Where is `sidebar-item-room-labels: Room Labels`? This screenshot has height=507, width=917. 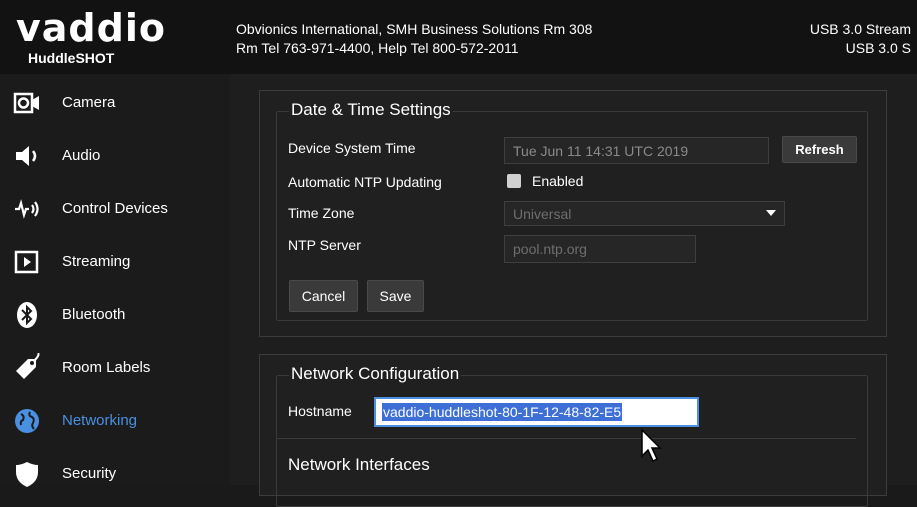
sidebar-item-room-labels: Room Labels is located at coordinates (115, 367).